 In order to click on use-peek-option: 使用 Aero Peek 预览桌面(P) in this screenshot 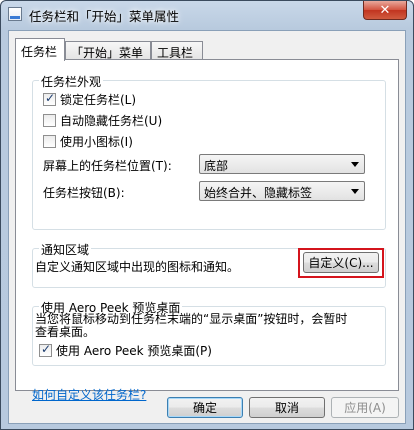, I will do `click(125, 350)`.